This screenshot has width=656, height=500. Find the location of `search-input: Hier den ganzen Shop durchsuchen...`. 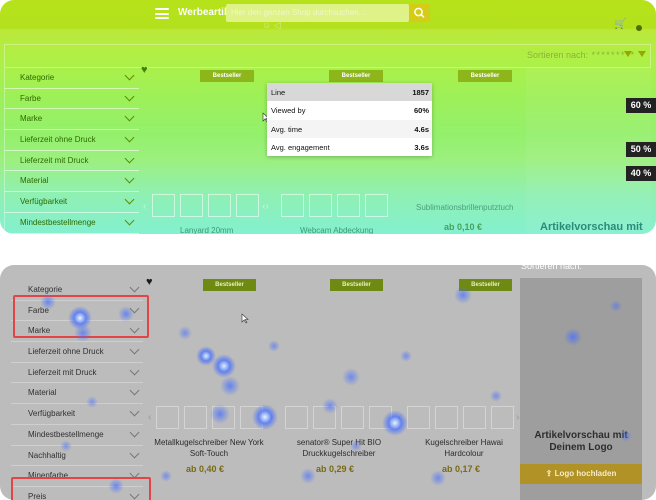

search-input: Hier den ganzen Shop durchsuchen... is located at coordinates (317, 13).